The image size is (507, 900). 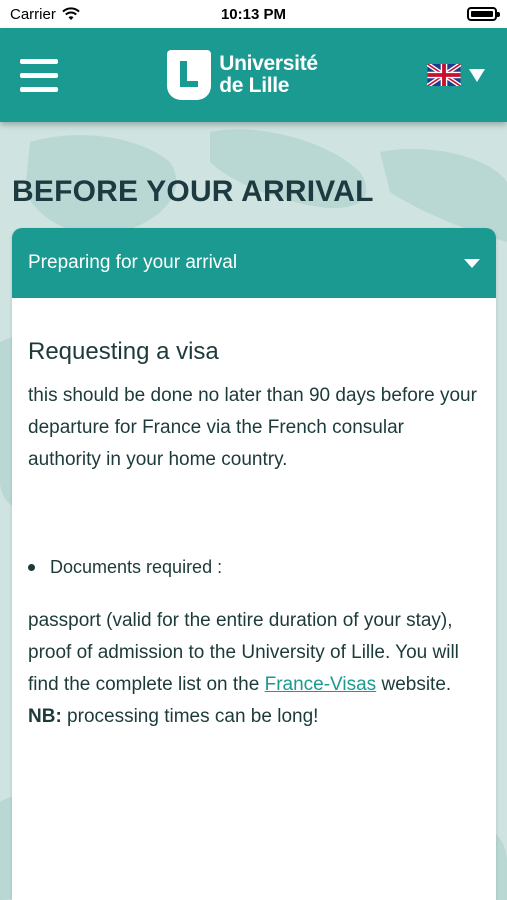 I want to click on nb-label: NB:, so click(x=45, y=716).